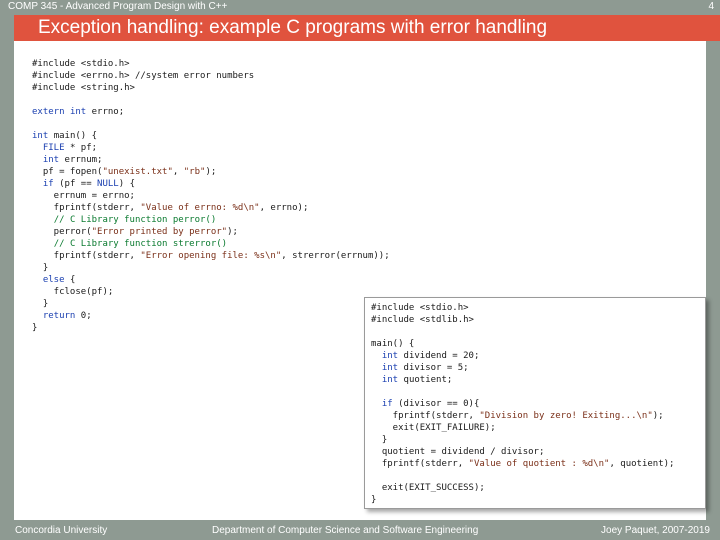 The width and height of the screenshot is (720, 540). Describe the element at coordinates (83, 88) in the screenshot. I see `code-token: #include <string.h>` at that location.